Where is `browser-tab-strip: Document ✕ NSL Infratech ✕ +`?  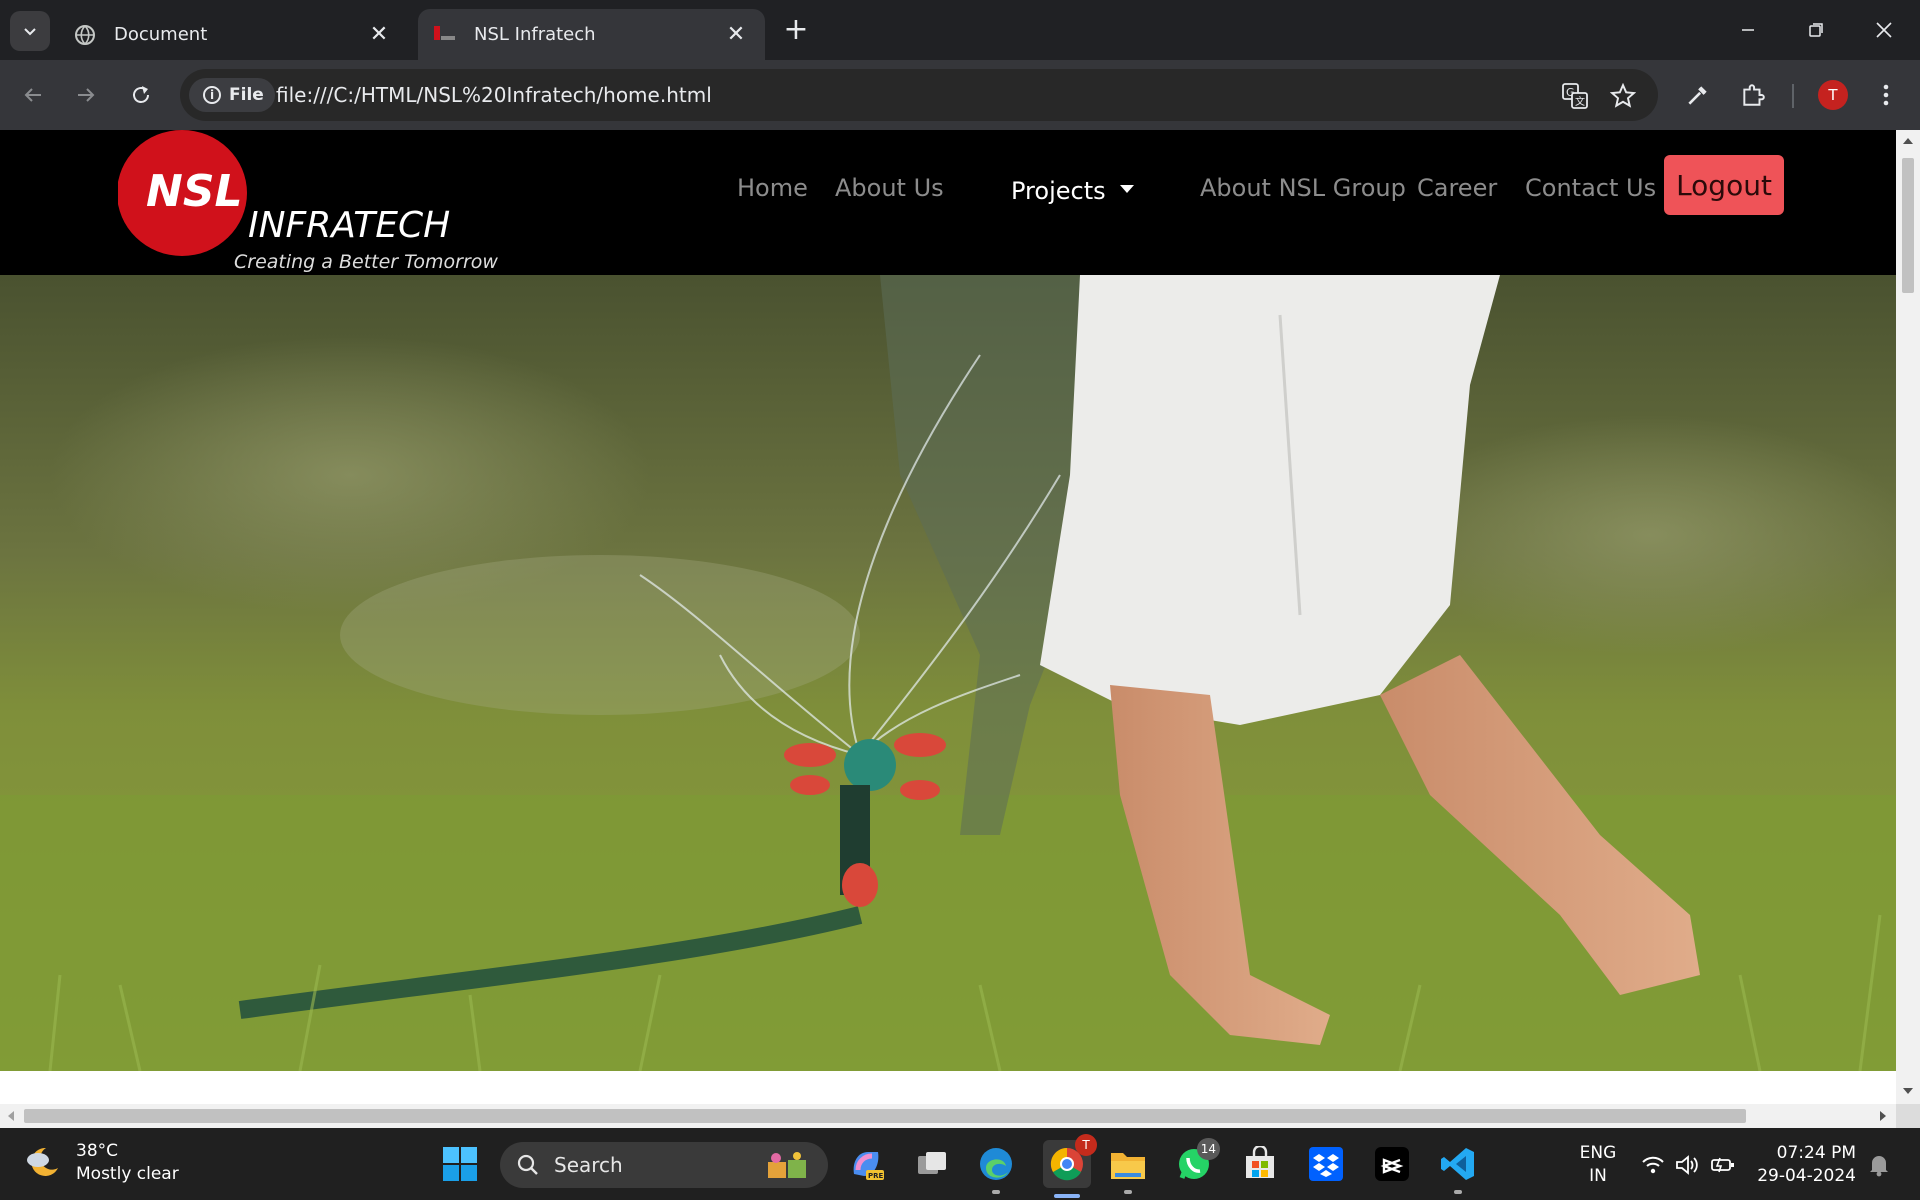 browser-tab-strip: Document ✕ NSL Infratech ✕ + is located at coordinates (960, 30).